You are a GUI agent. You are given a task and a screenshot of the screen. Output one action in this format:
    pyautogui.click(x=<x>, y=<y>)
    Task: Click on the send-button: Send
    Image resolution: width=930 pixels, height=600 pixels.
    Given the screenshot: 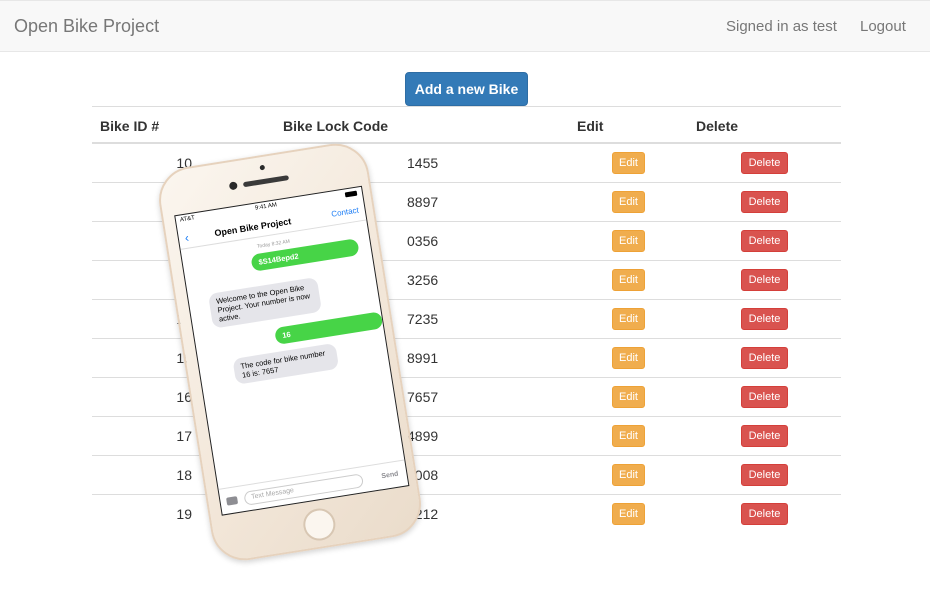 What is the action you would take?
    pyautogui.click(x=390, y=476)
    